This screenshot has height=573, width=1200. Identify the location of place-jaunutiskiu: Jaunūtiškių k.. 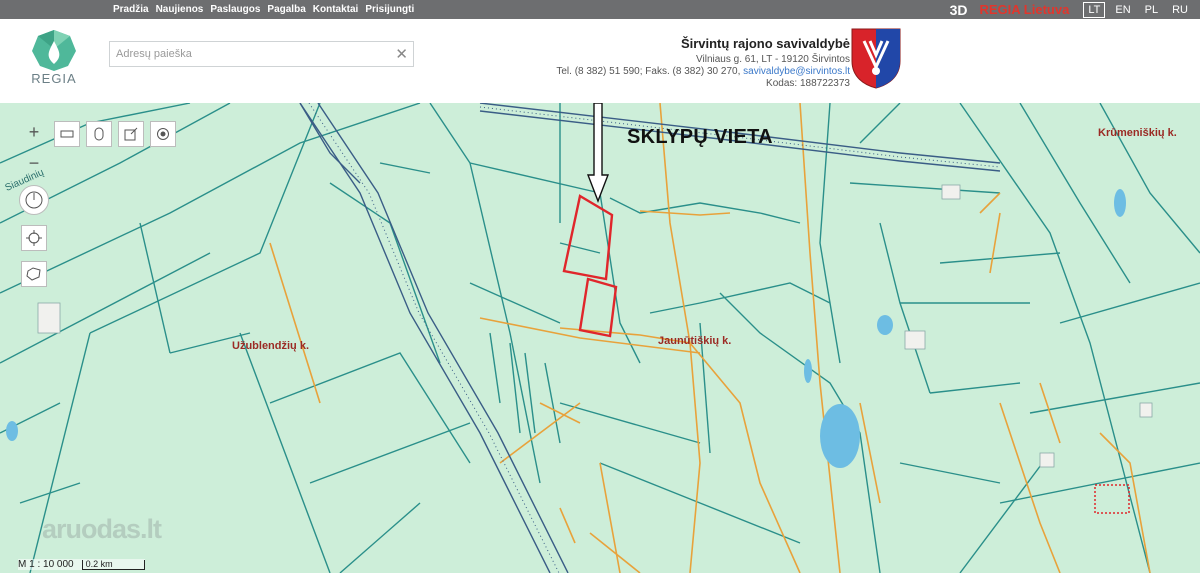
(695, 341).